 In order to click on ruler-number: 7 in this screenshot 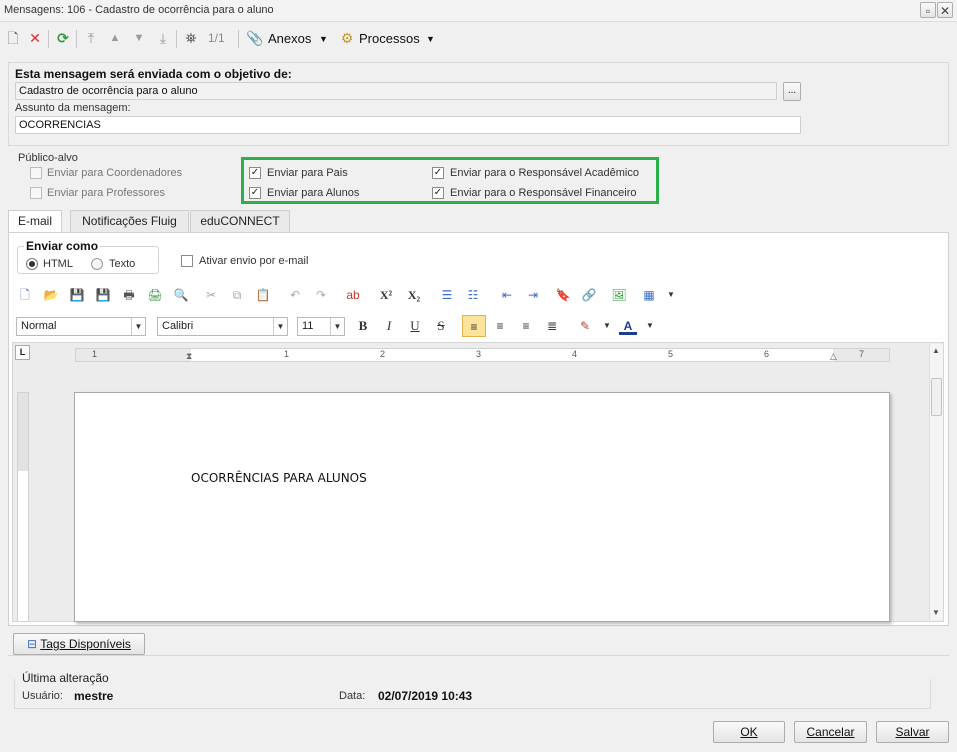, I will do `click(862, 354)`.